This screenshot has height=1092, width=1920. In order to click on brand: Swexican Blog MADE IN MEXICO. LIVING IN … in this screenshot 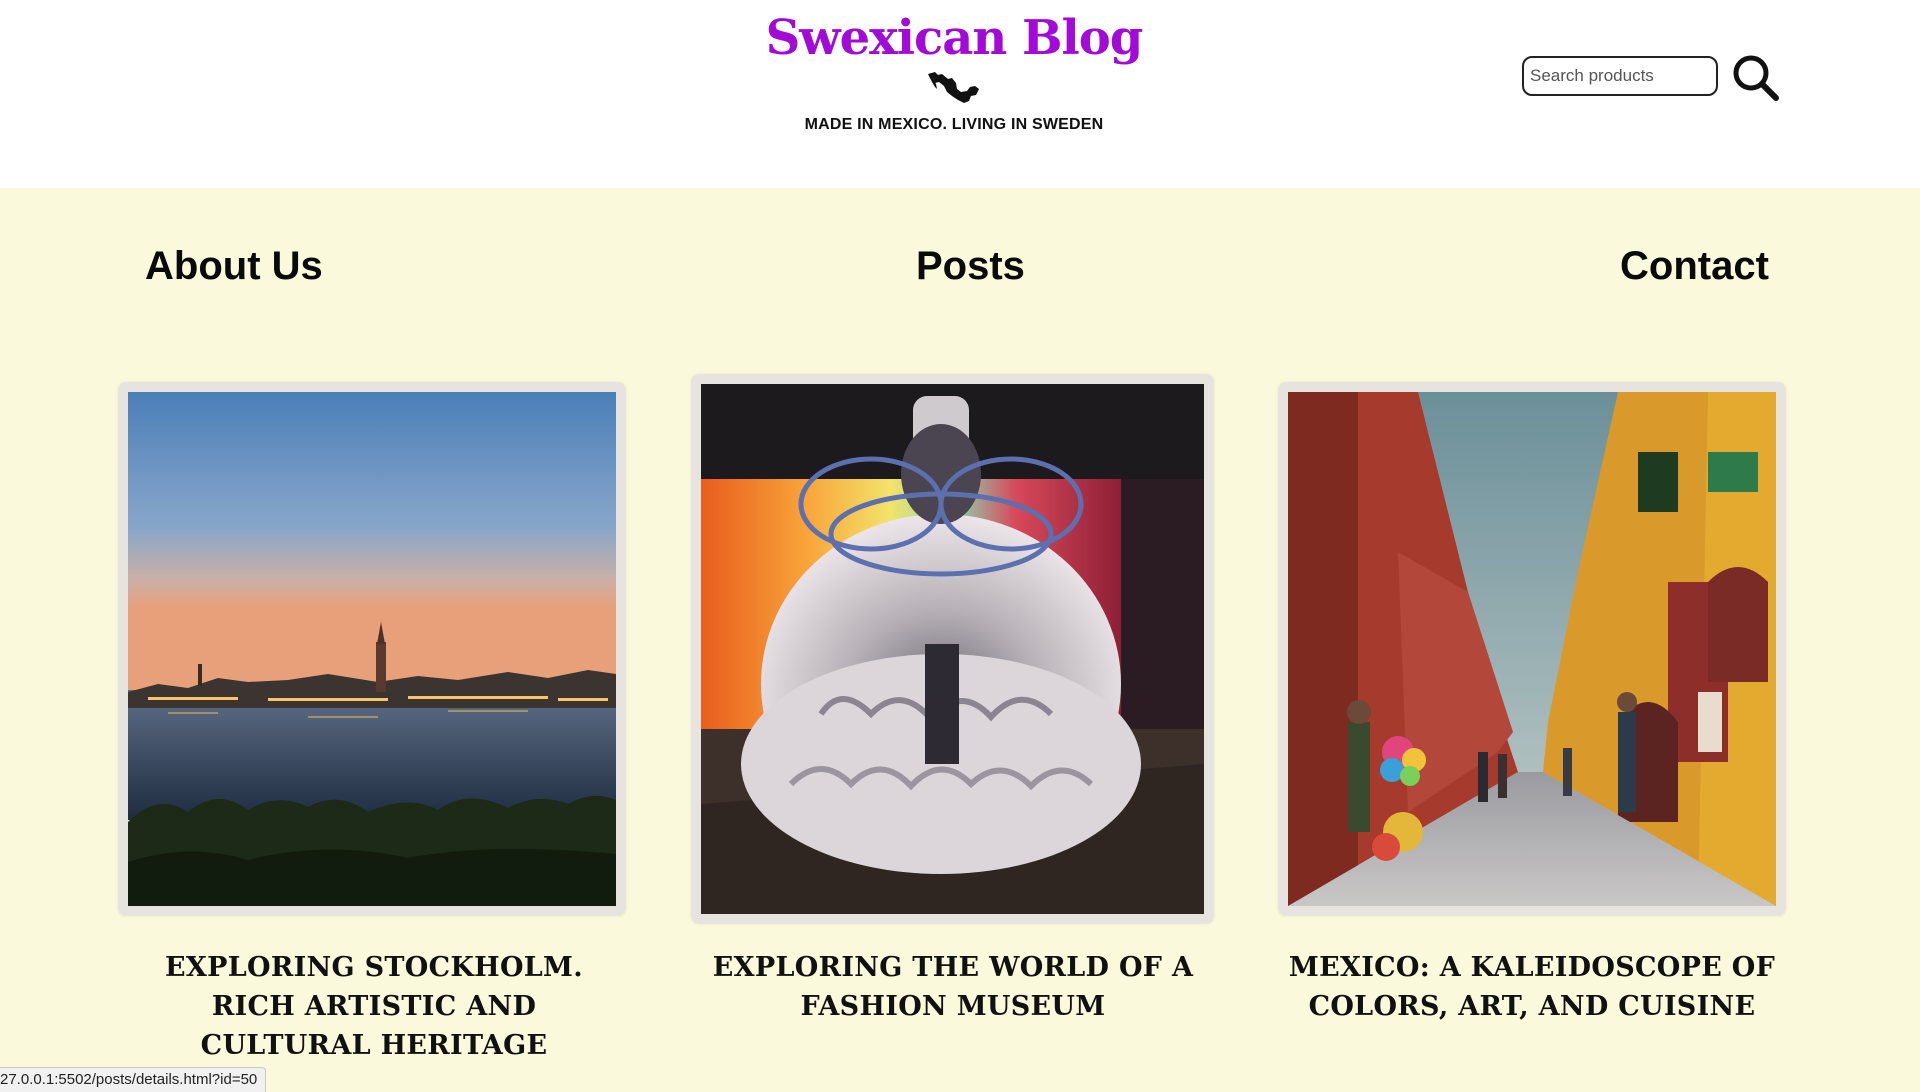, I will do `click(954, 71)`.